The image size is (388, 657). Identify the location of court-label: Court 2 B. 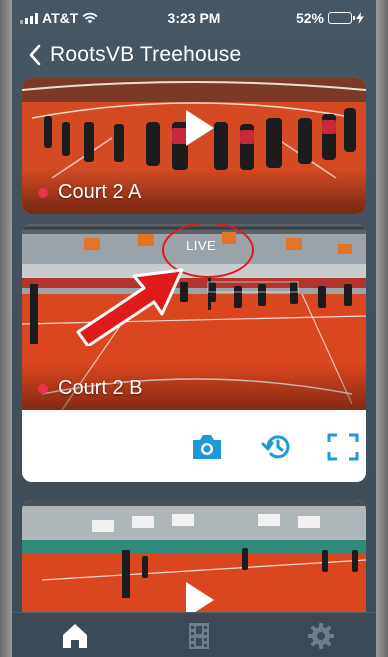
(90, 388).